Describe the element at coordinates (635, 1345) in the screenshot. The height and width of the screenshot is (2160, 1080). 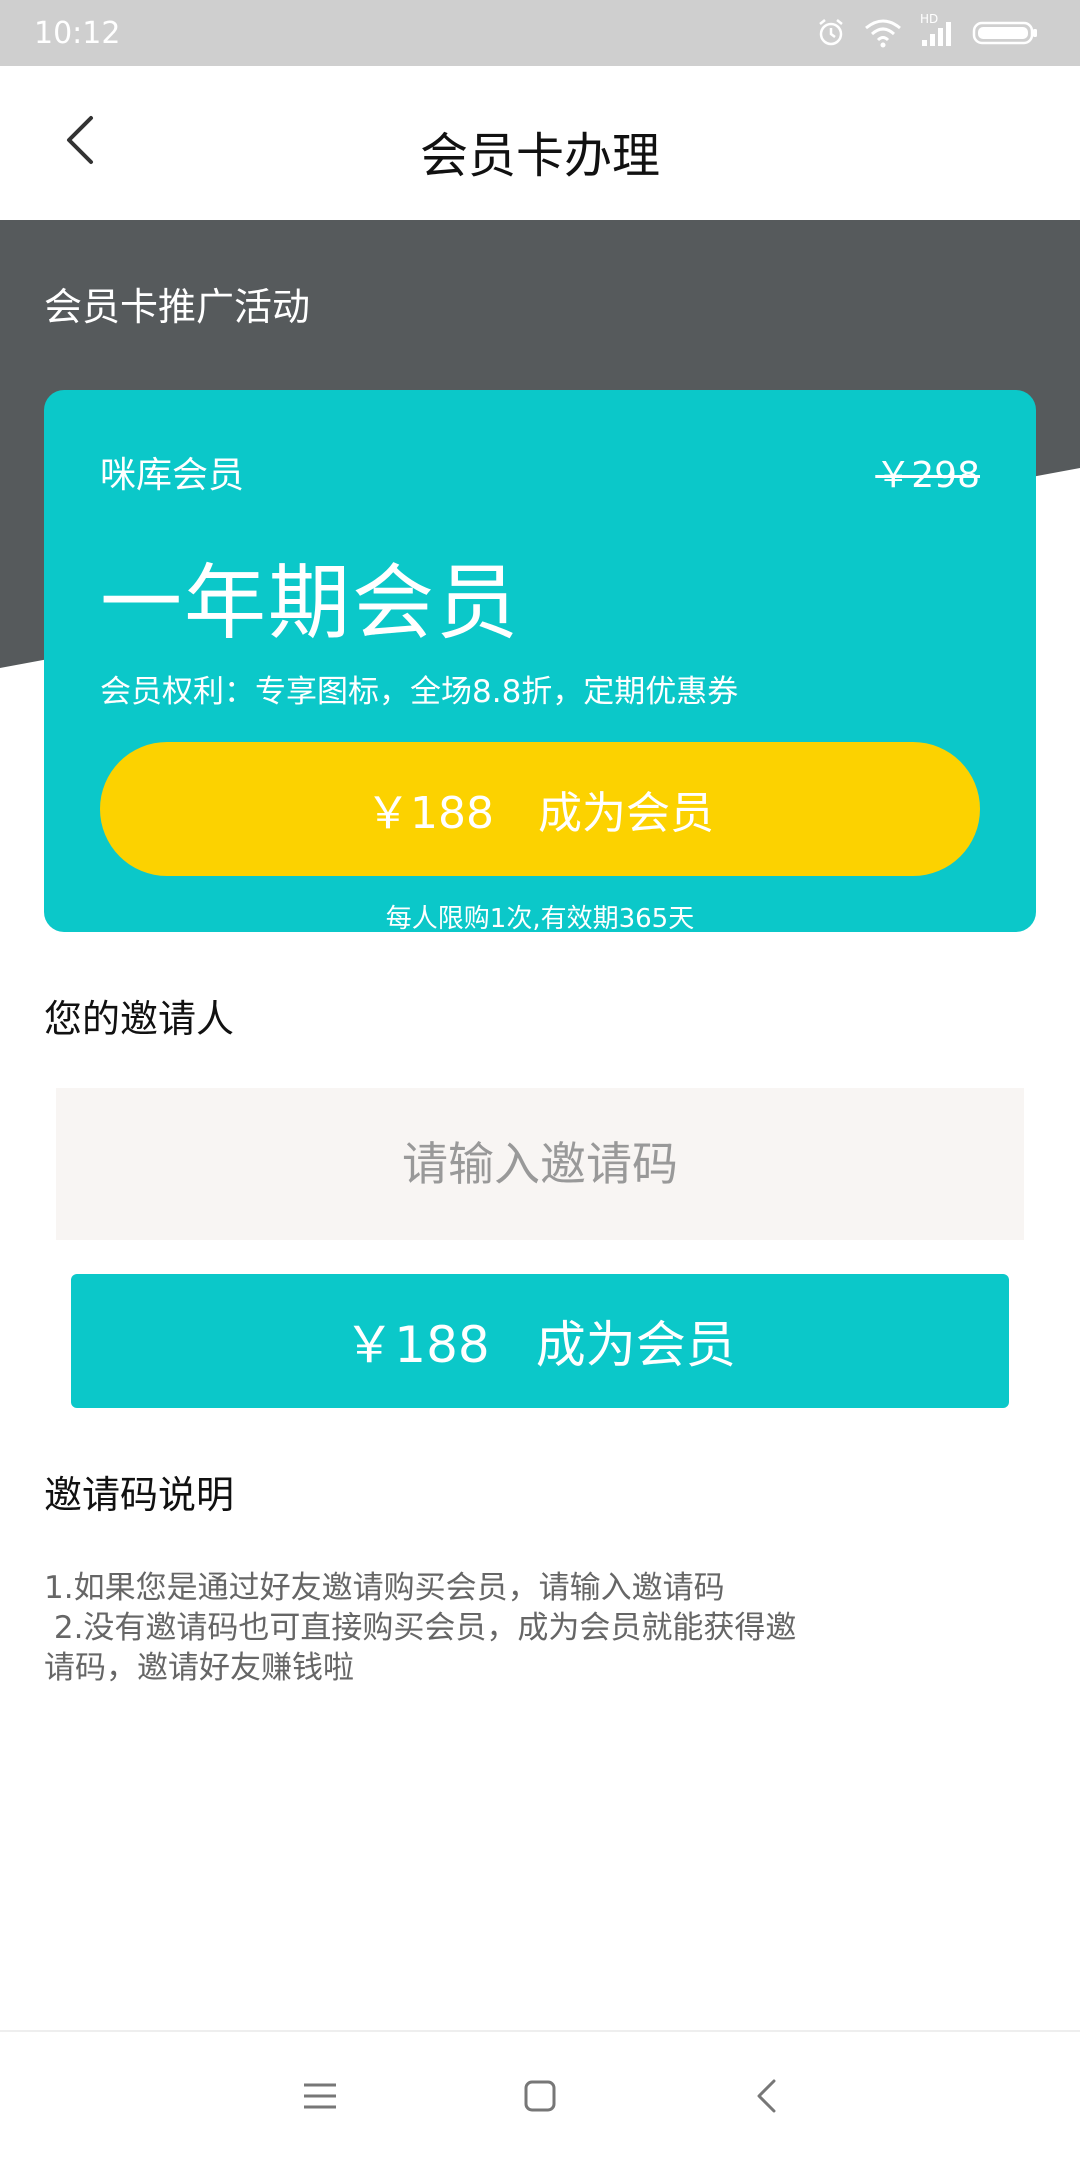
I see `main-buy-label: 成为会员` at that location.